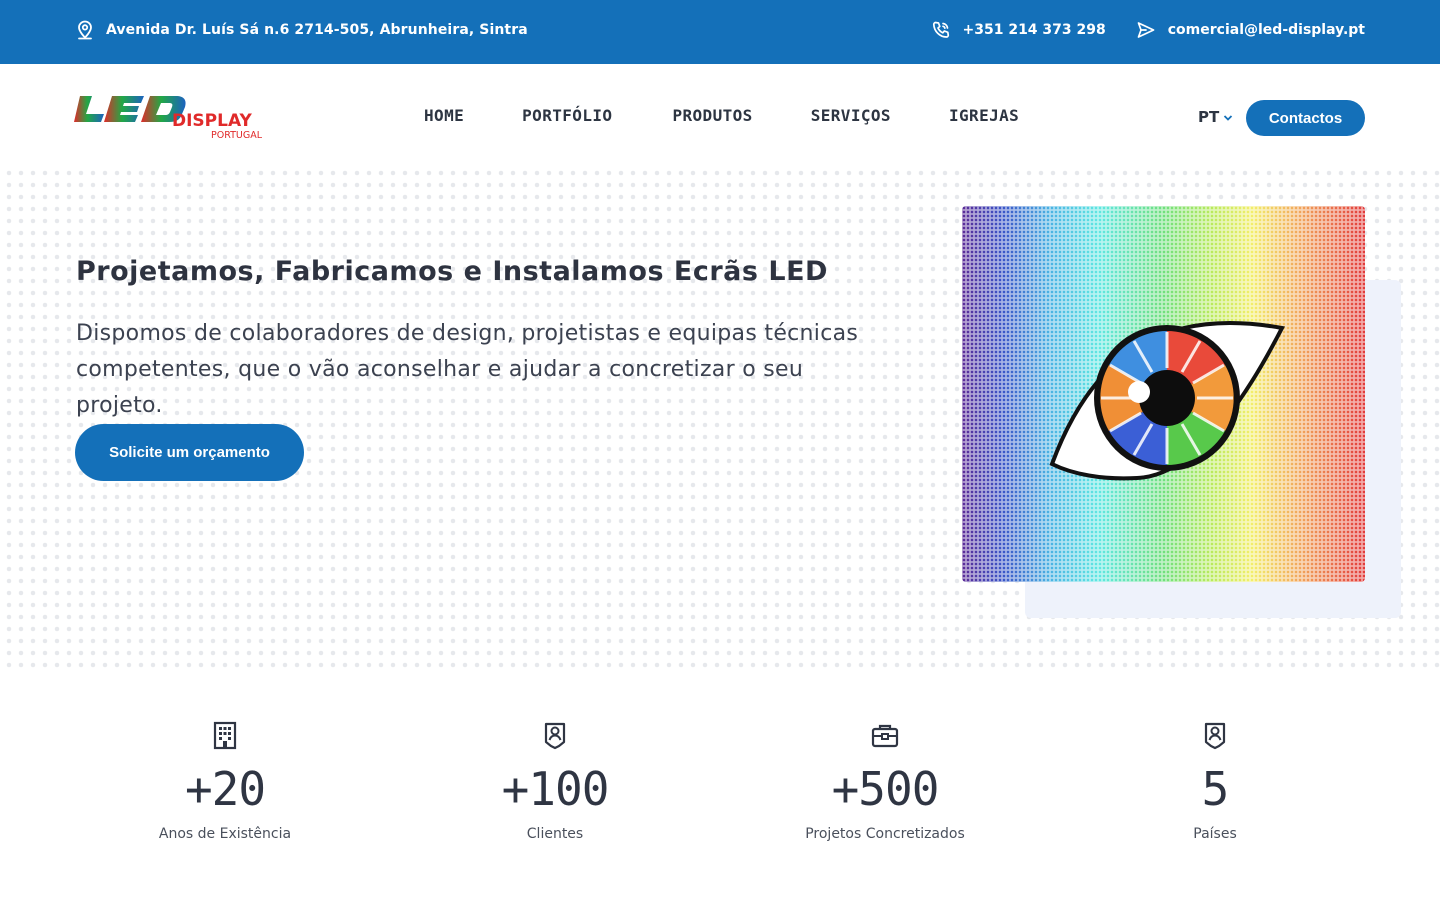  What do you see at coordinates (885, 834) in the screenshot?
I see `stat-projects-label: Projetos Concretizados` at bounding box center [885, 834].